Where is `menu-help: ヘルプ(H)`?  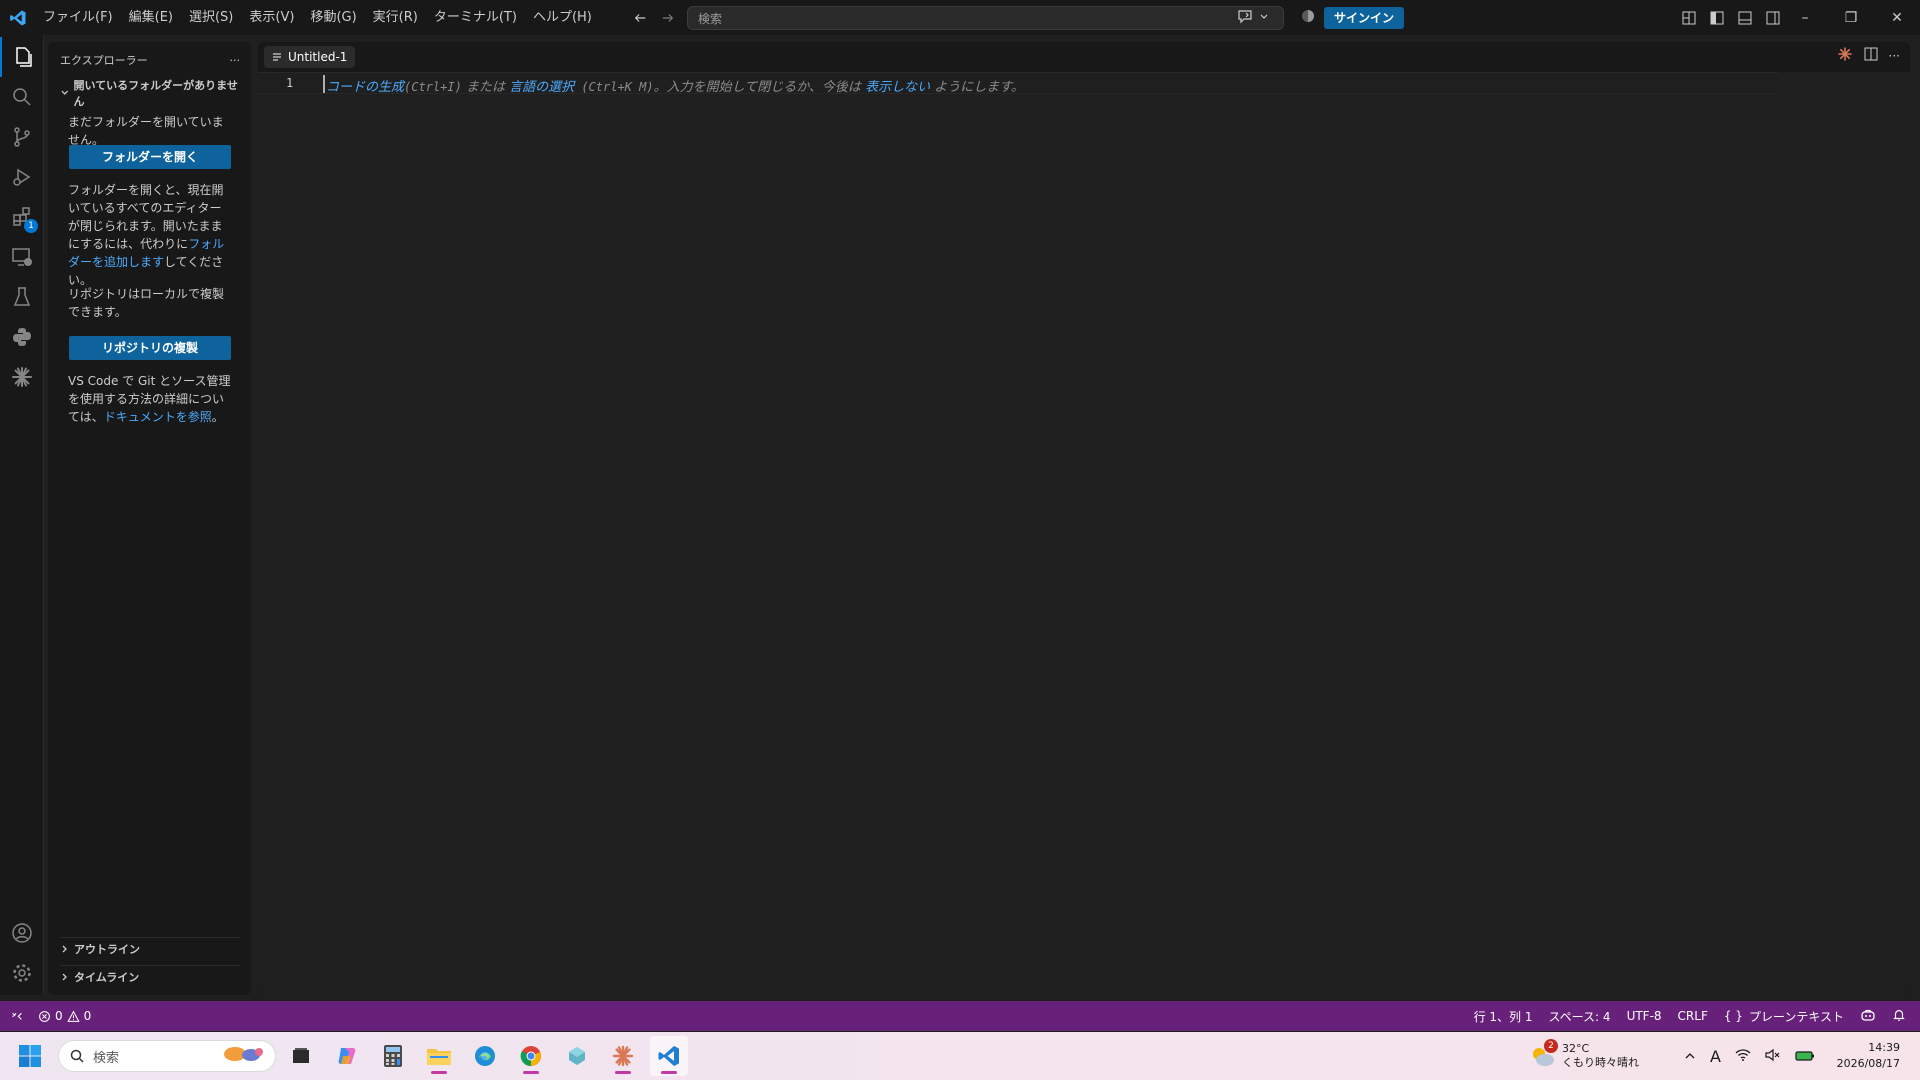
menu-help: ヘルプ(H) is located at coordinates (562, 17).